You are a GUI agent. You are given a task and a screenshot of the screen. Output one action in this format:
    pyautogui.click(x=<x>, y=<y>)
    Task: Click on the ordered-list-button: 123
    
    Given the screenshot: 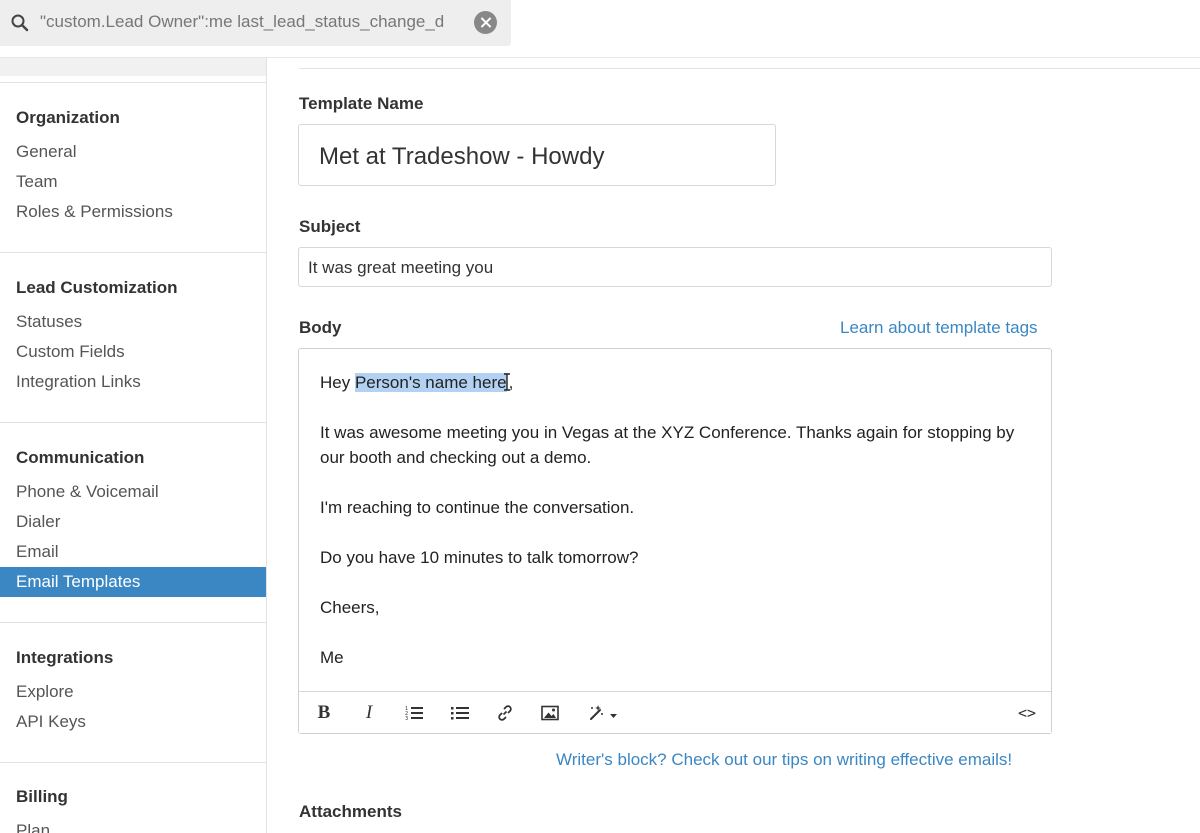 What is the action you would take?
    pyautogui.click(x=414, y=713)
    